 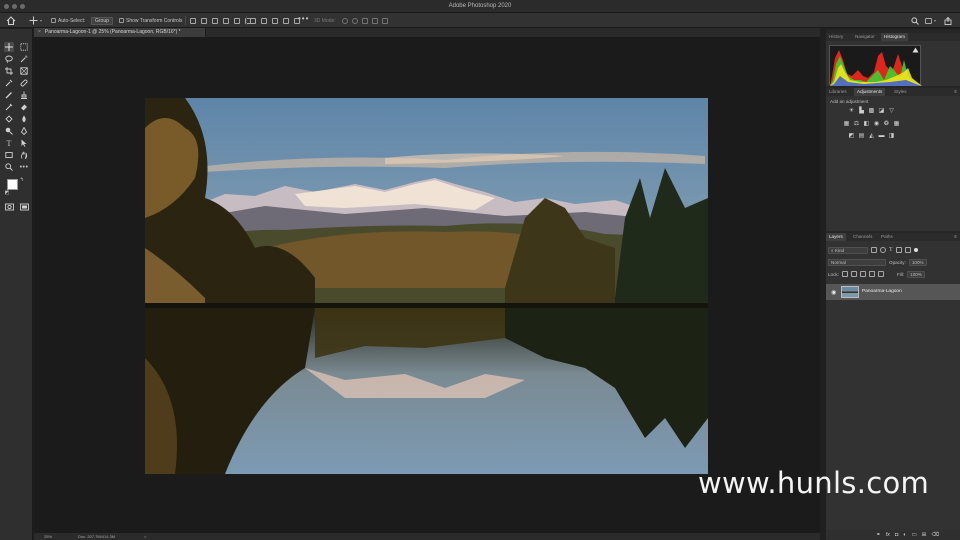 What do you see at coordinates (856, 123) in the screenshot?
I see `color-balance-icon: ⚖` at bounding box center [856, 123].